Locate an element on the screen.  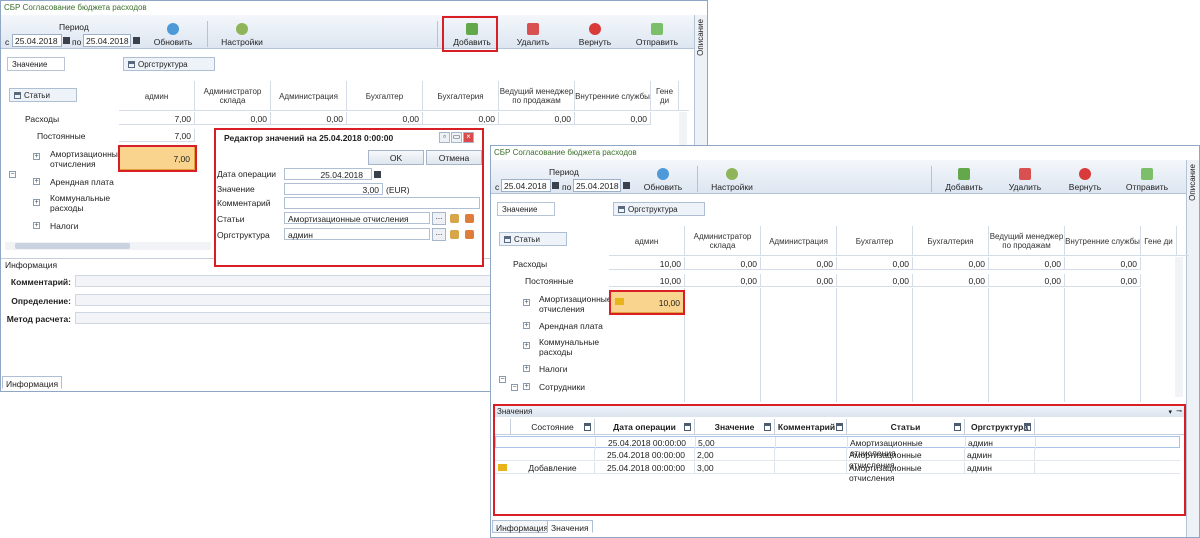
cancel-button: Отмена is located at coordinates (454, 157).